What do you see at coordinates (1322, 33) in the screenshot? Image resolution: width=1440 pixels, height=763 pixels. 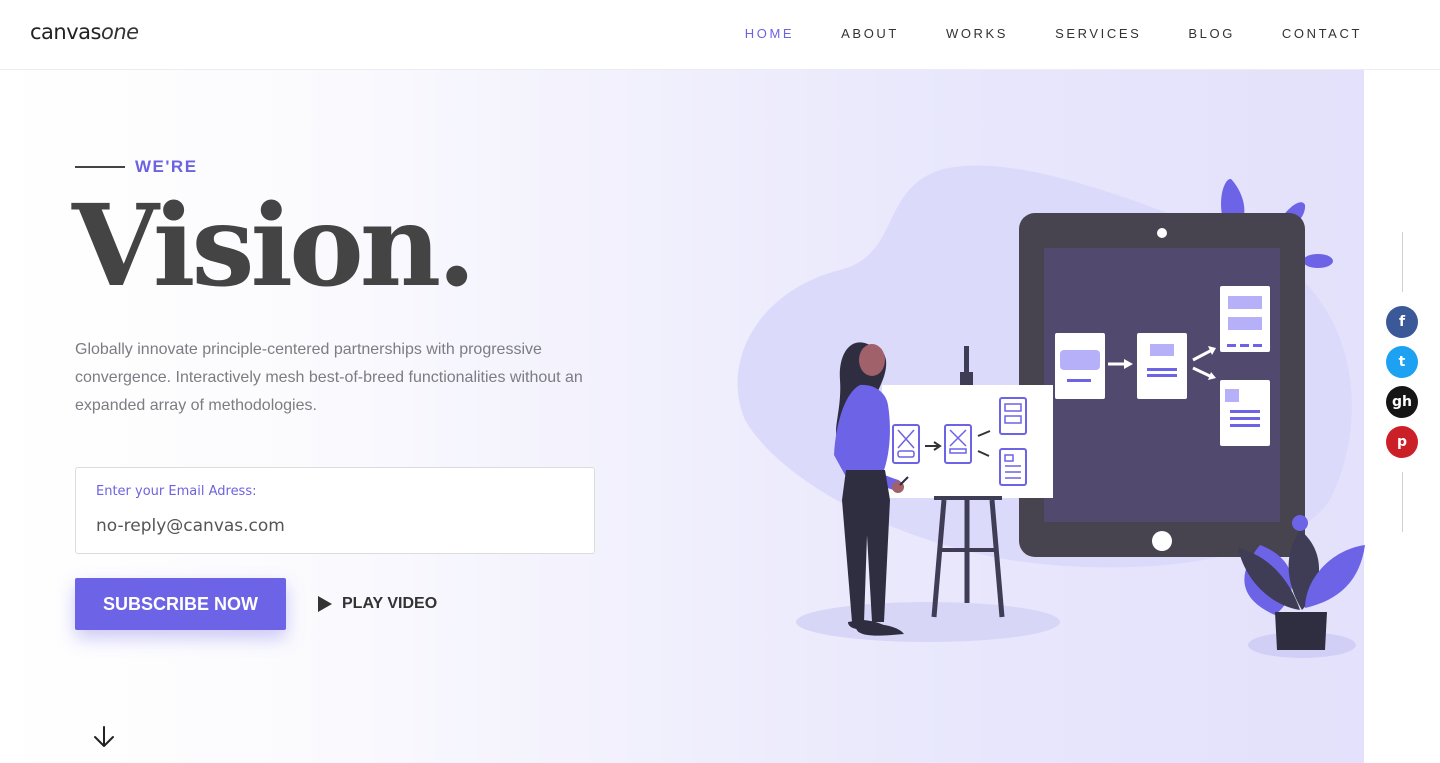 I see `nav-contact: CONTACT` at bounding box center [1322, 33].